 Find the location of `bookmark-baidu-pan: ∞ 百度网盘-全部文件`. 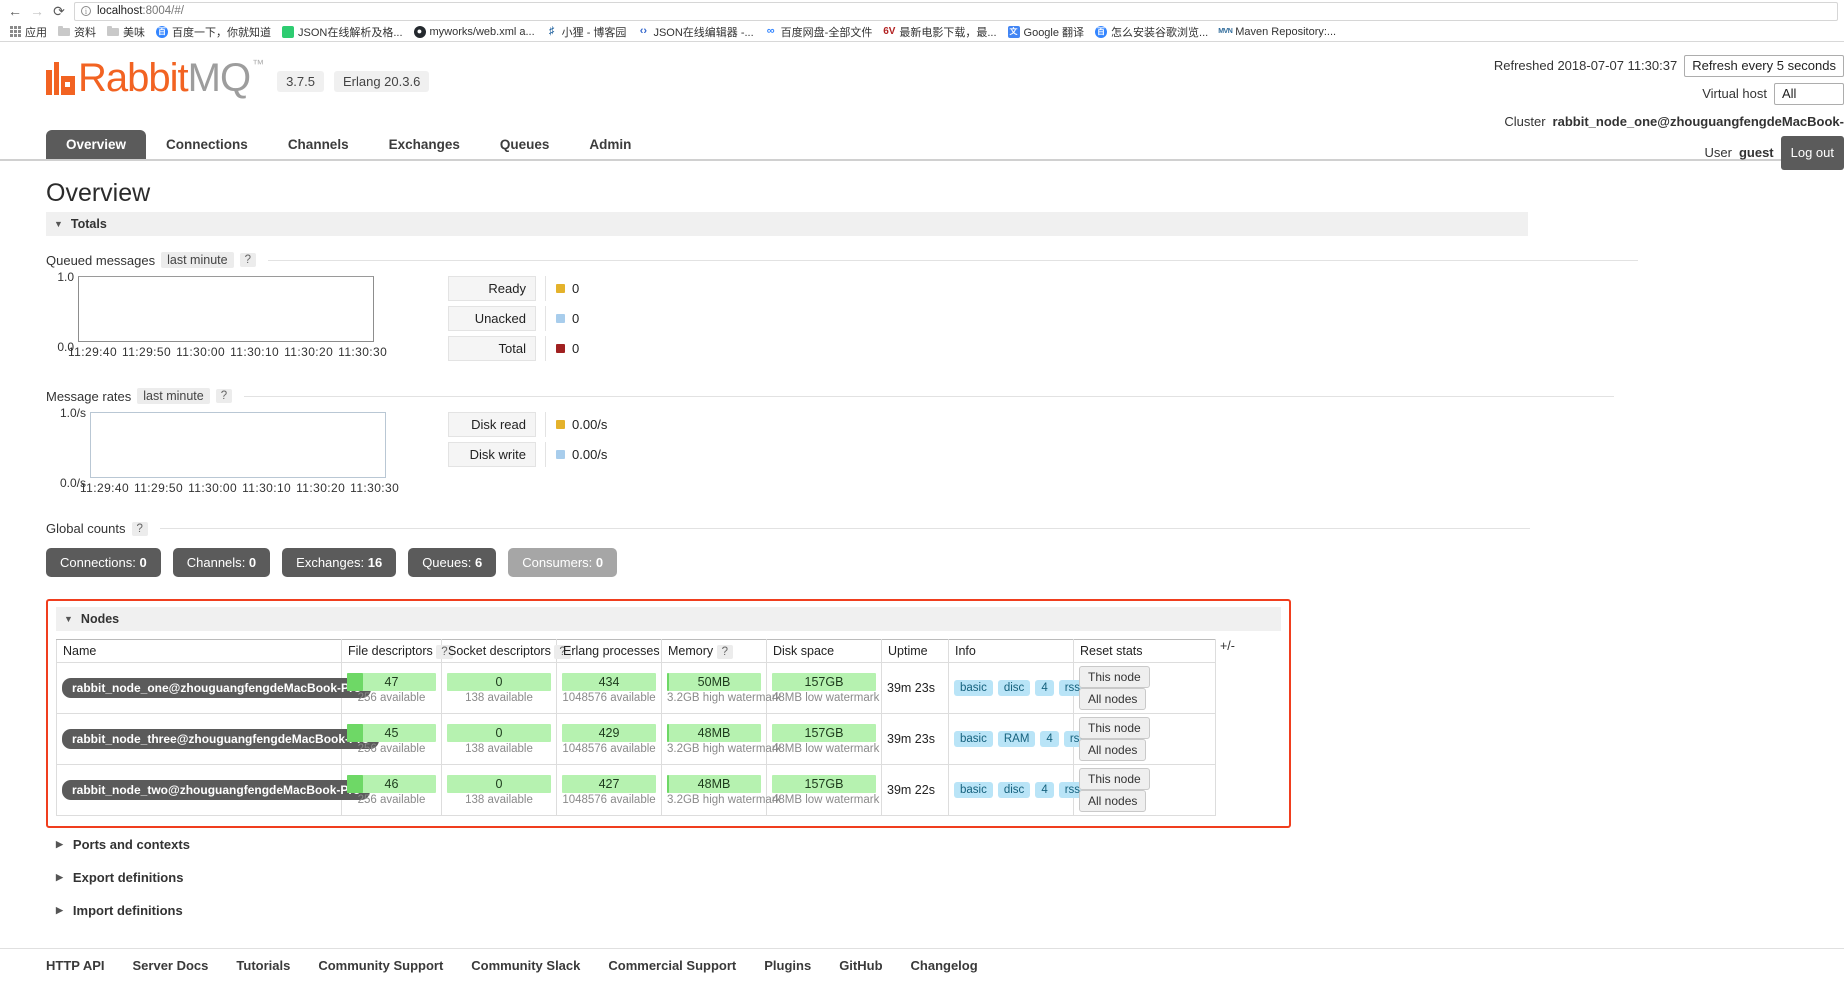

bookmark-baidu-pan: ∞ 百度网盘-全部文件 is located at coordinates (819, 32).